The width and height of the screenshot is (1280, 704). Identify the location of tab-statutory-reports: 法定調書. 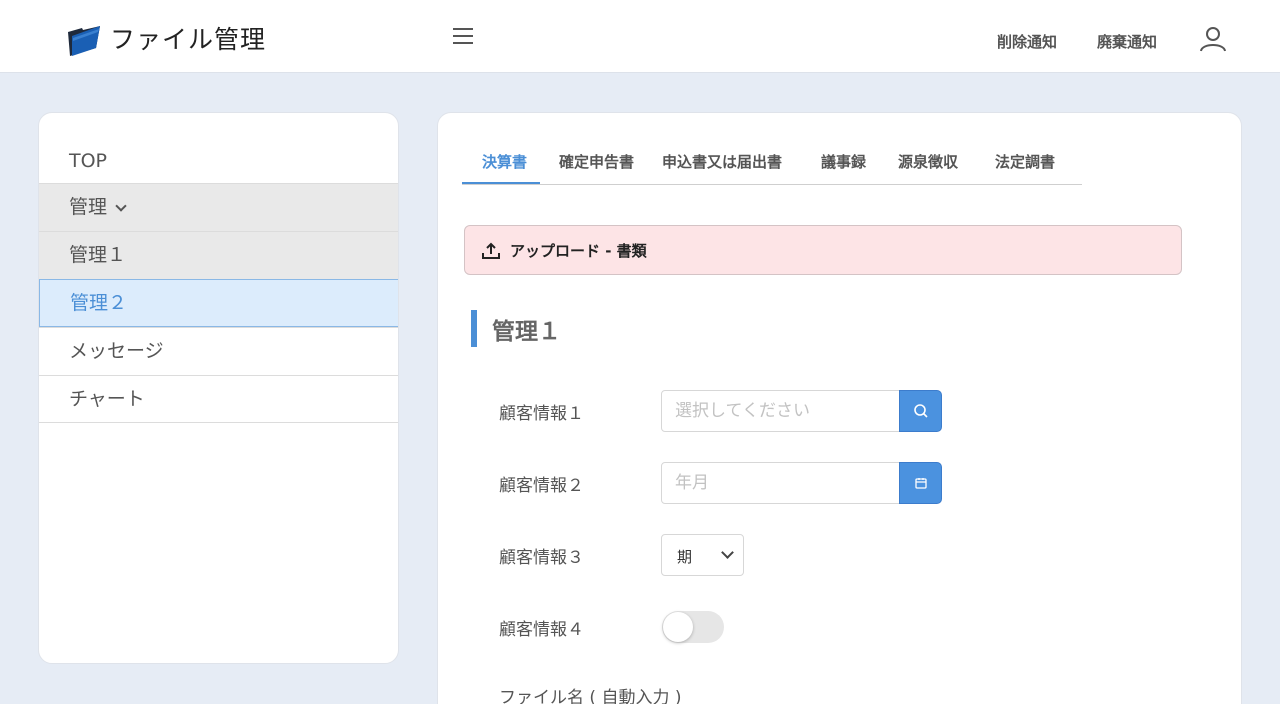
(1025, 167).